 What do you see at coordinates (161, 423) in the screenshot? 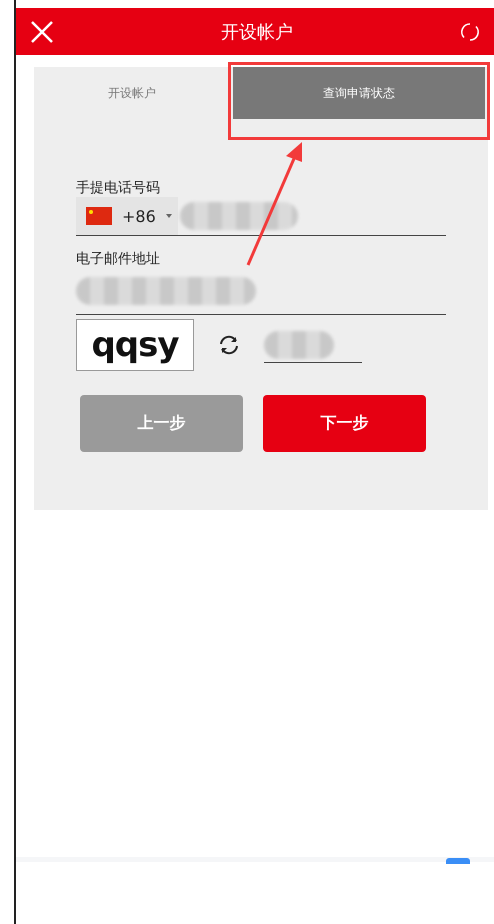
I see `back-button: 上一步` at bounding box center [161, 423].